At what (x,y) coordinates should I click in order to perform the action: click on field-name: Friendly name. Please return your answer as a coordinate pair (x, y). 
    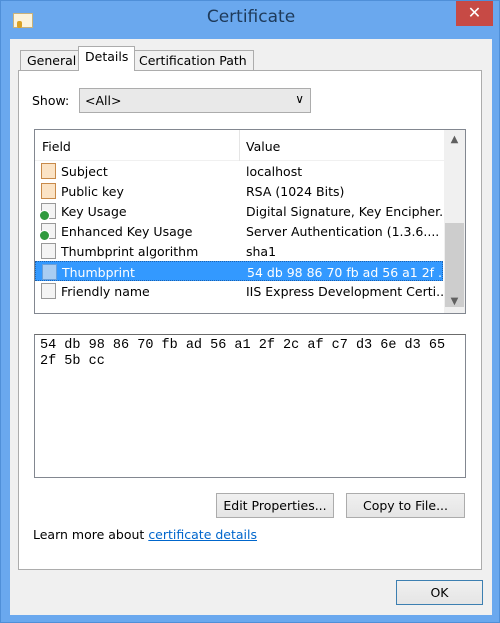
    Looking at the image, I should click on (105, 291).